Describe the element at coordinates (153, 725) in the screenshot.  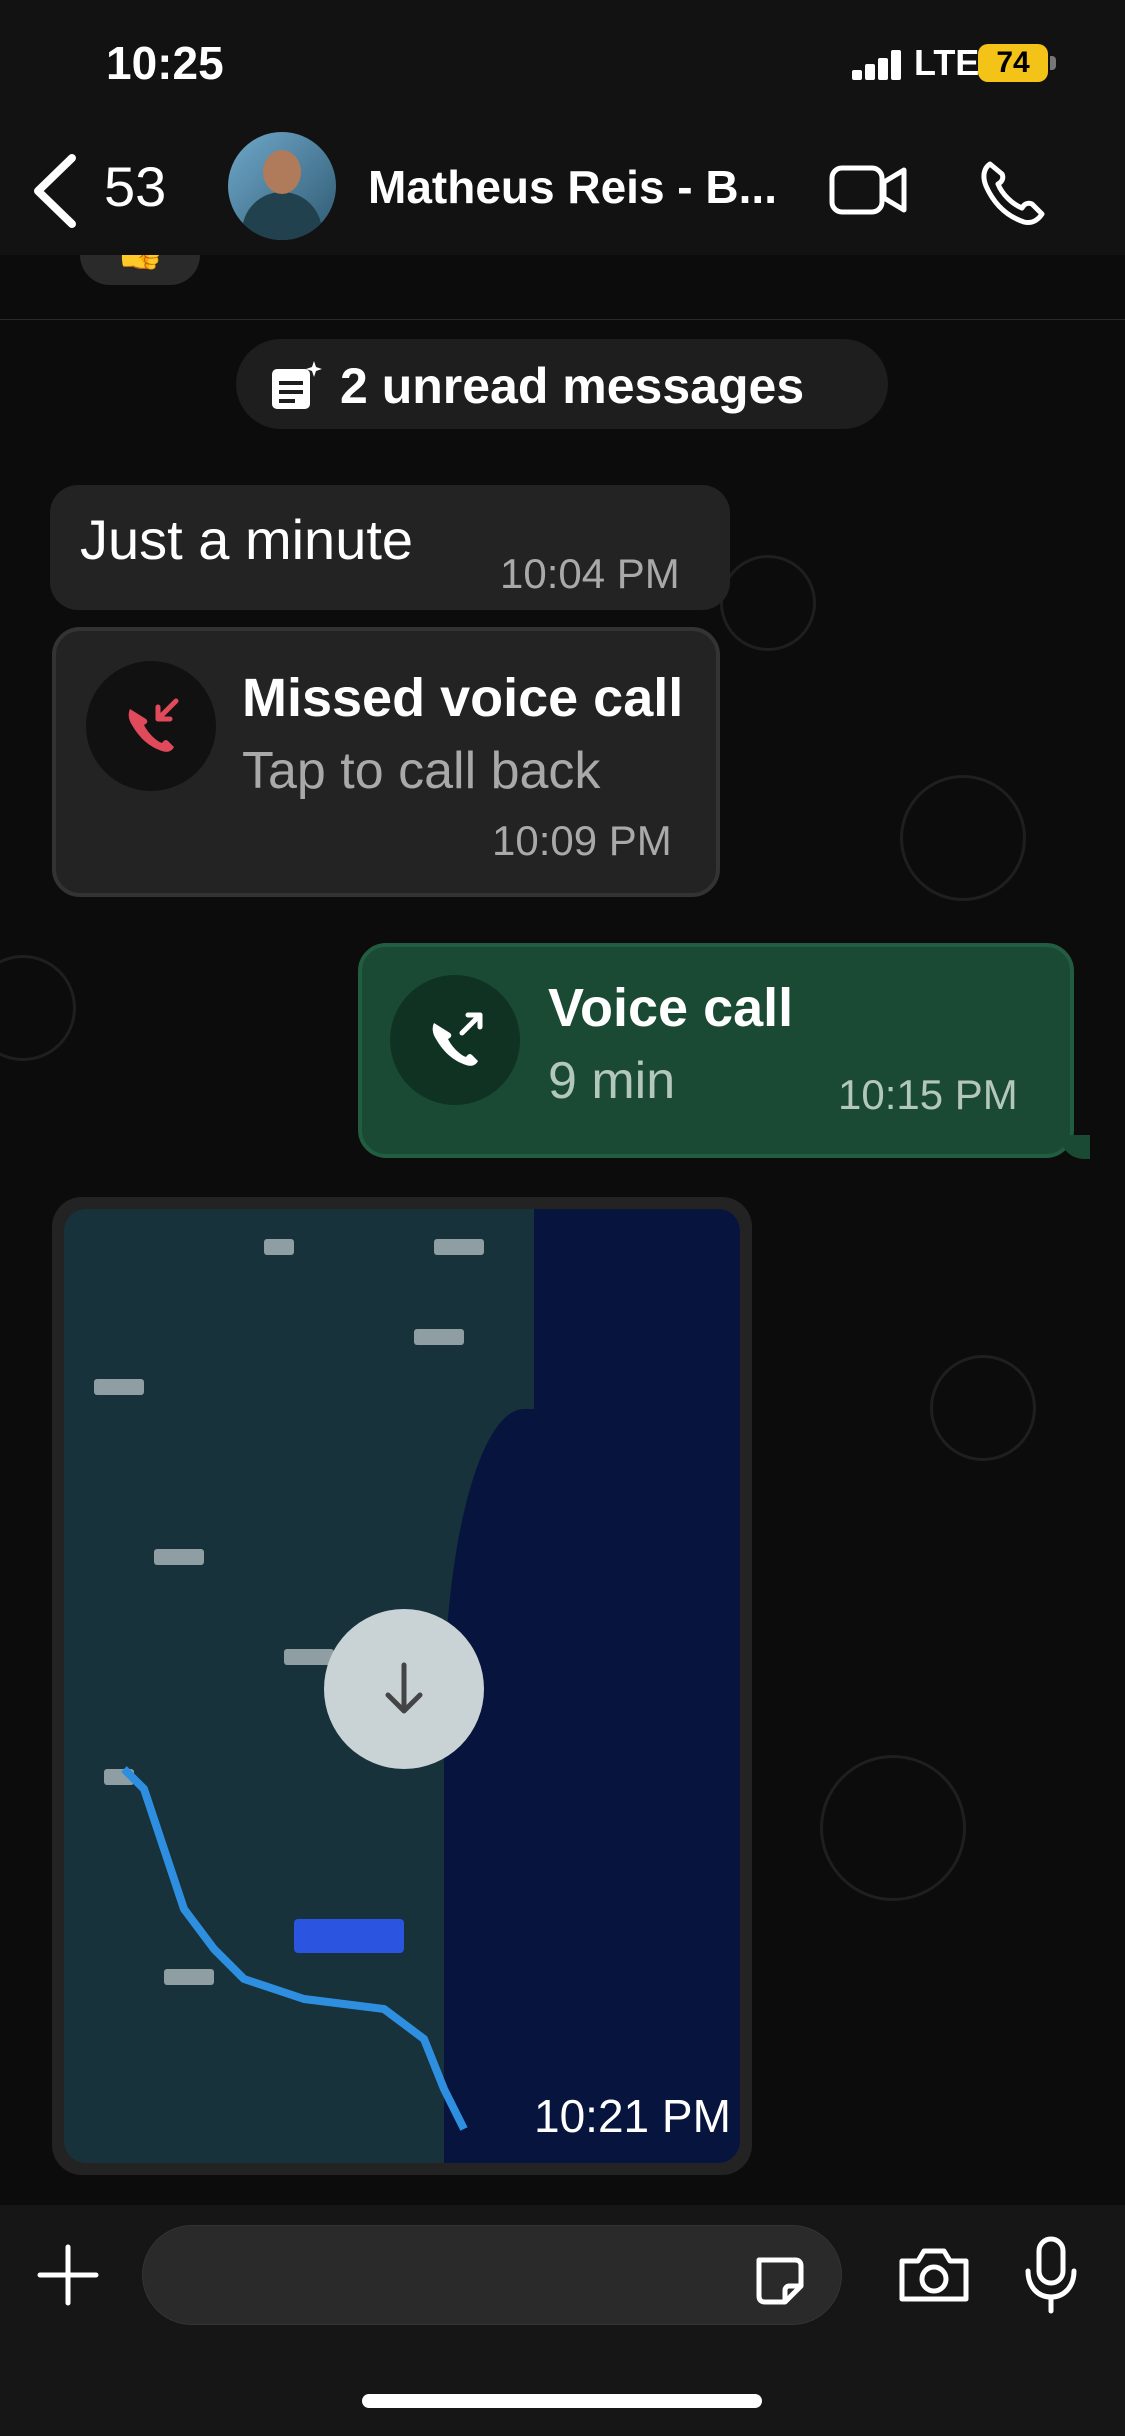
I see `missed-call-icon` at that location.